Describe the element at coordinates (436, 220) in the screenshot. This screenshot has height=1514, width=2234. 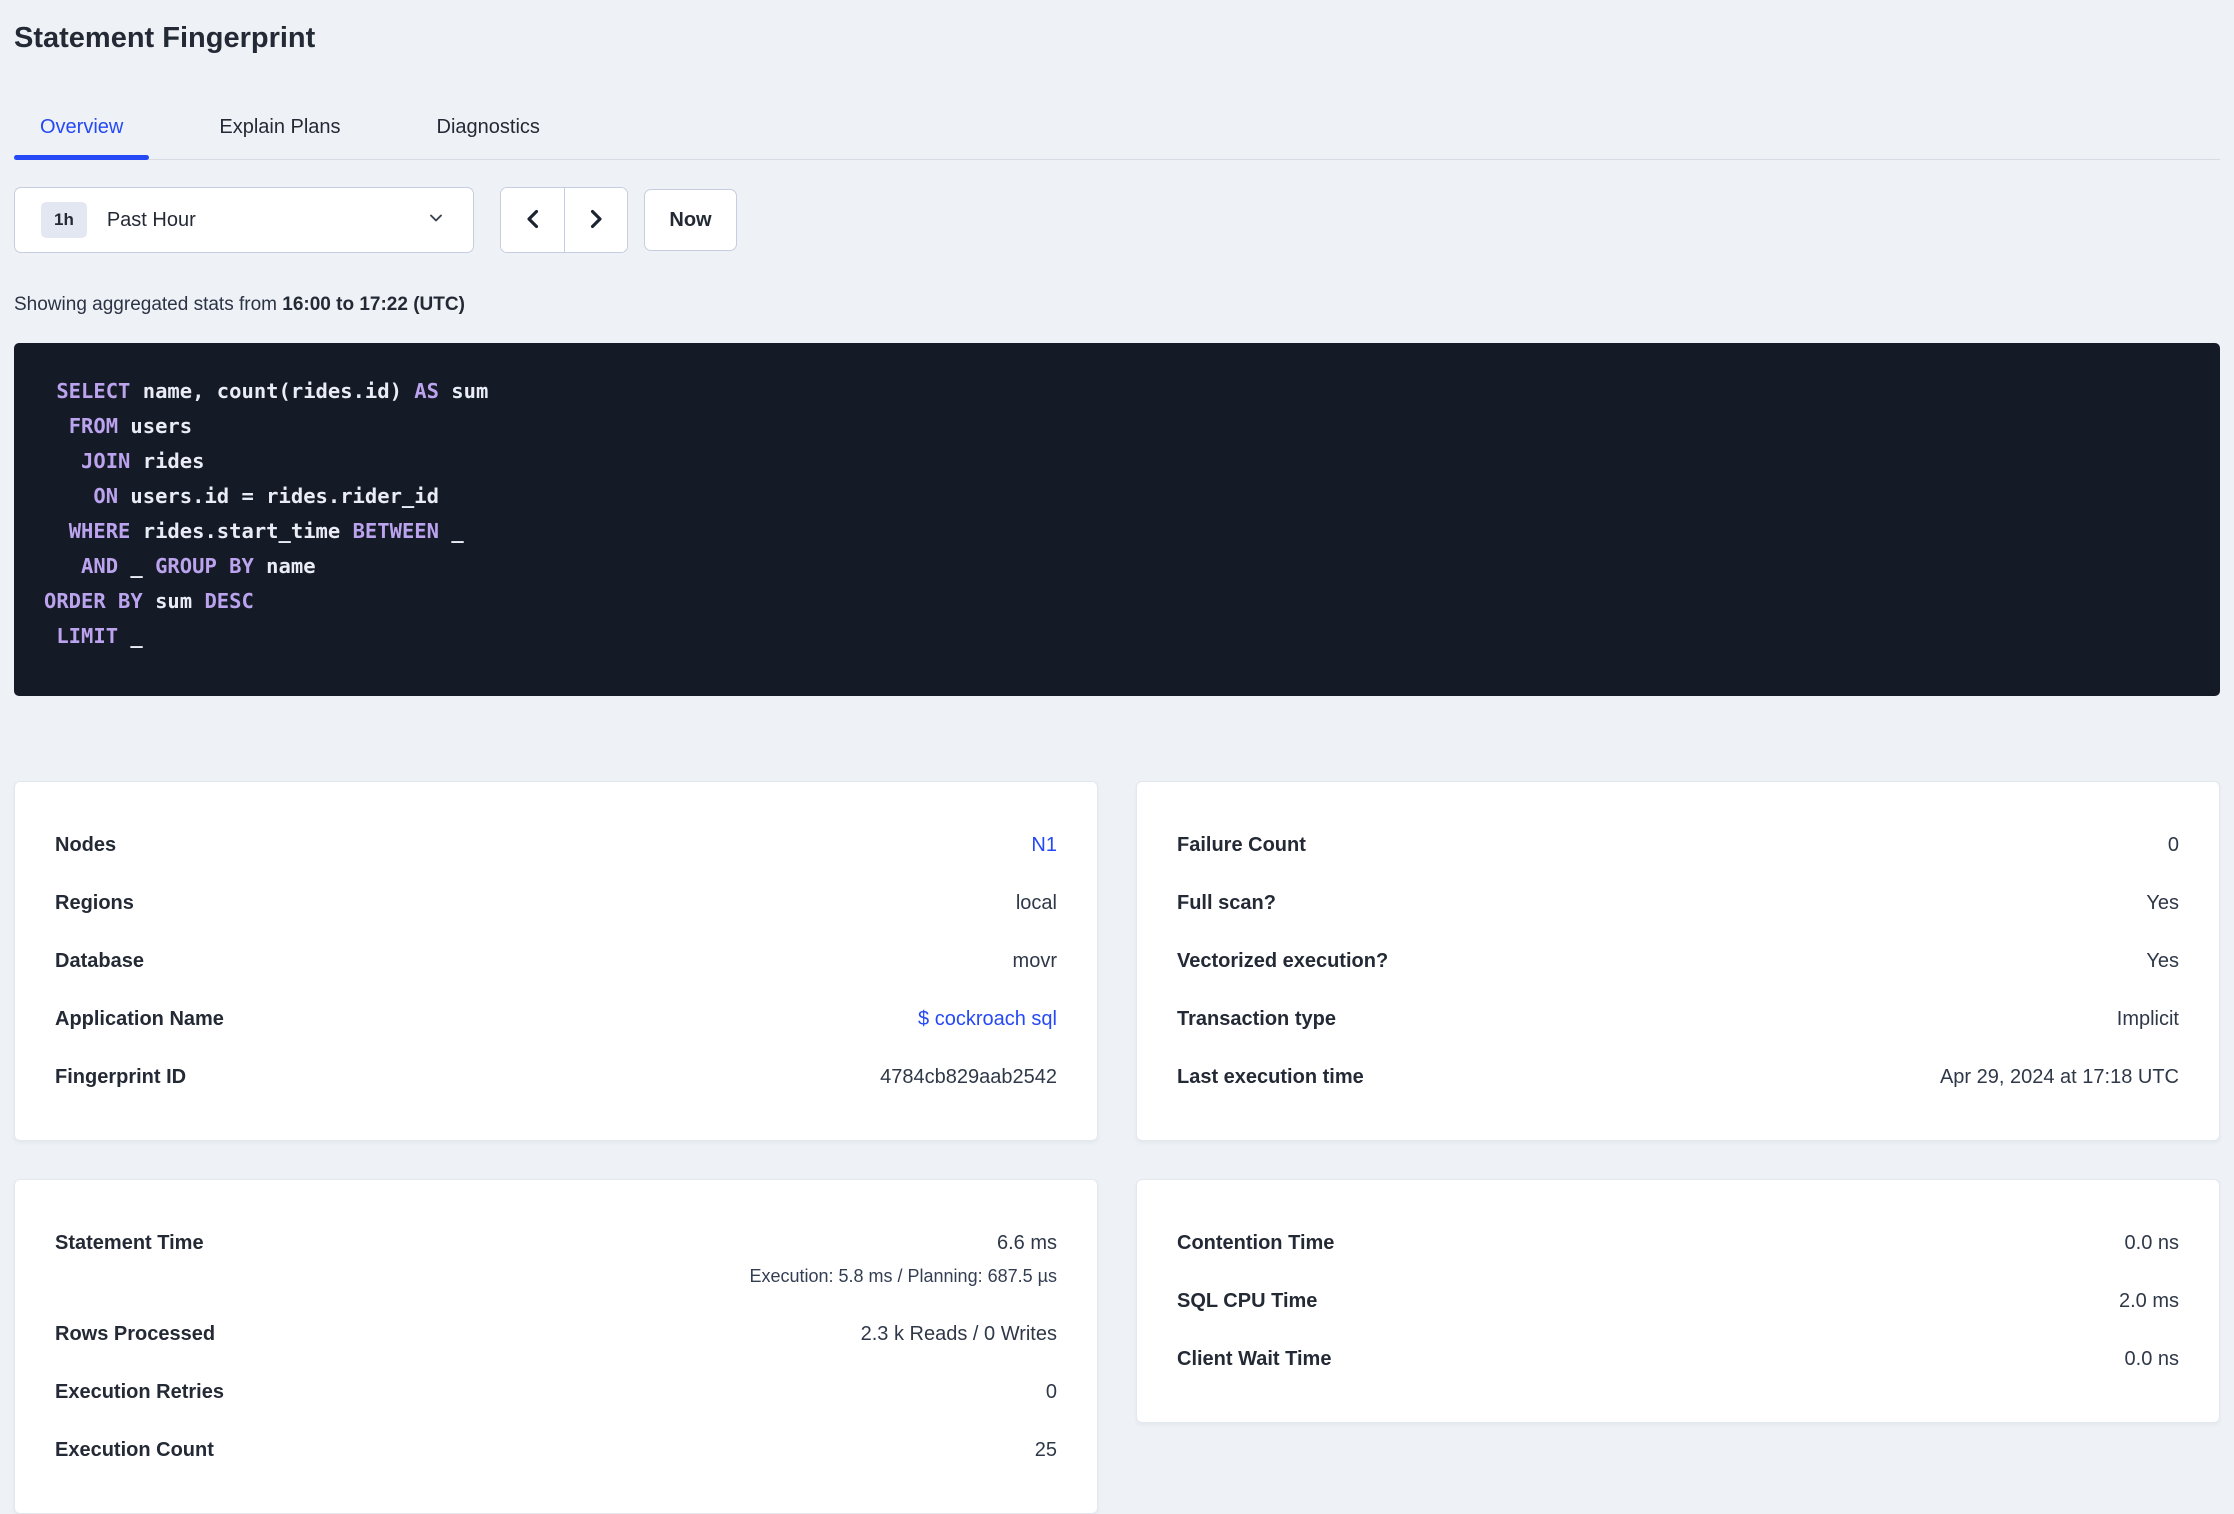
I see `chevron-down-icon` at that location.